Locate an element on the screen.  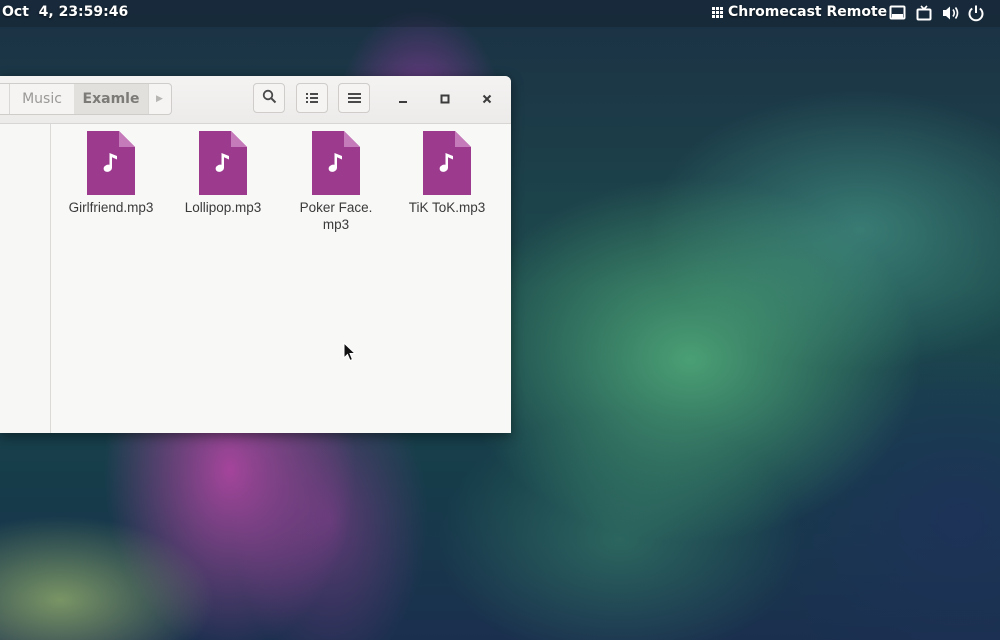
file-item: Poker Face. mp3 is located at coordinates (336, 182).